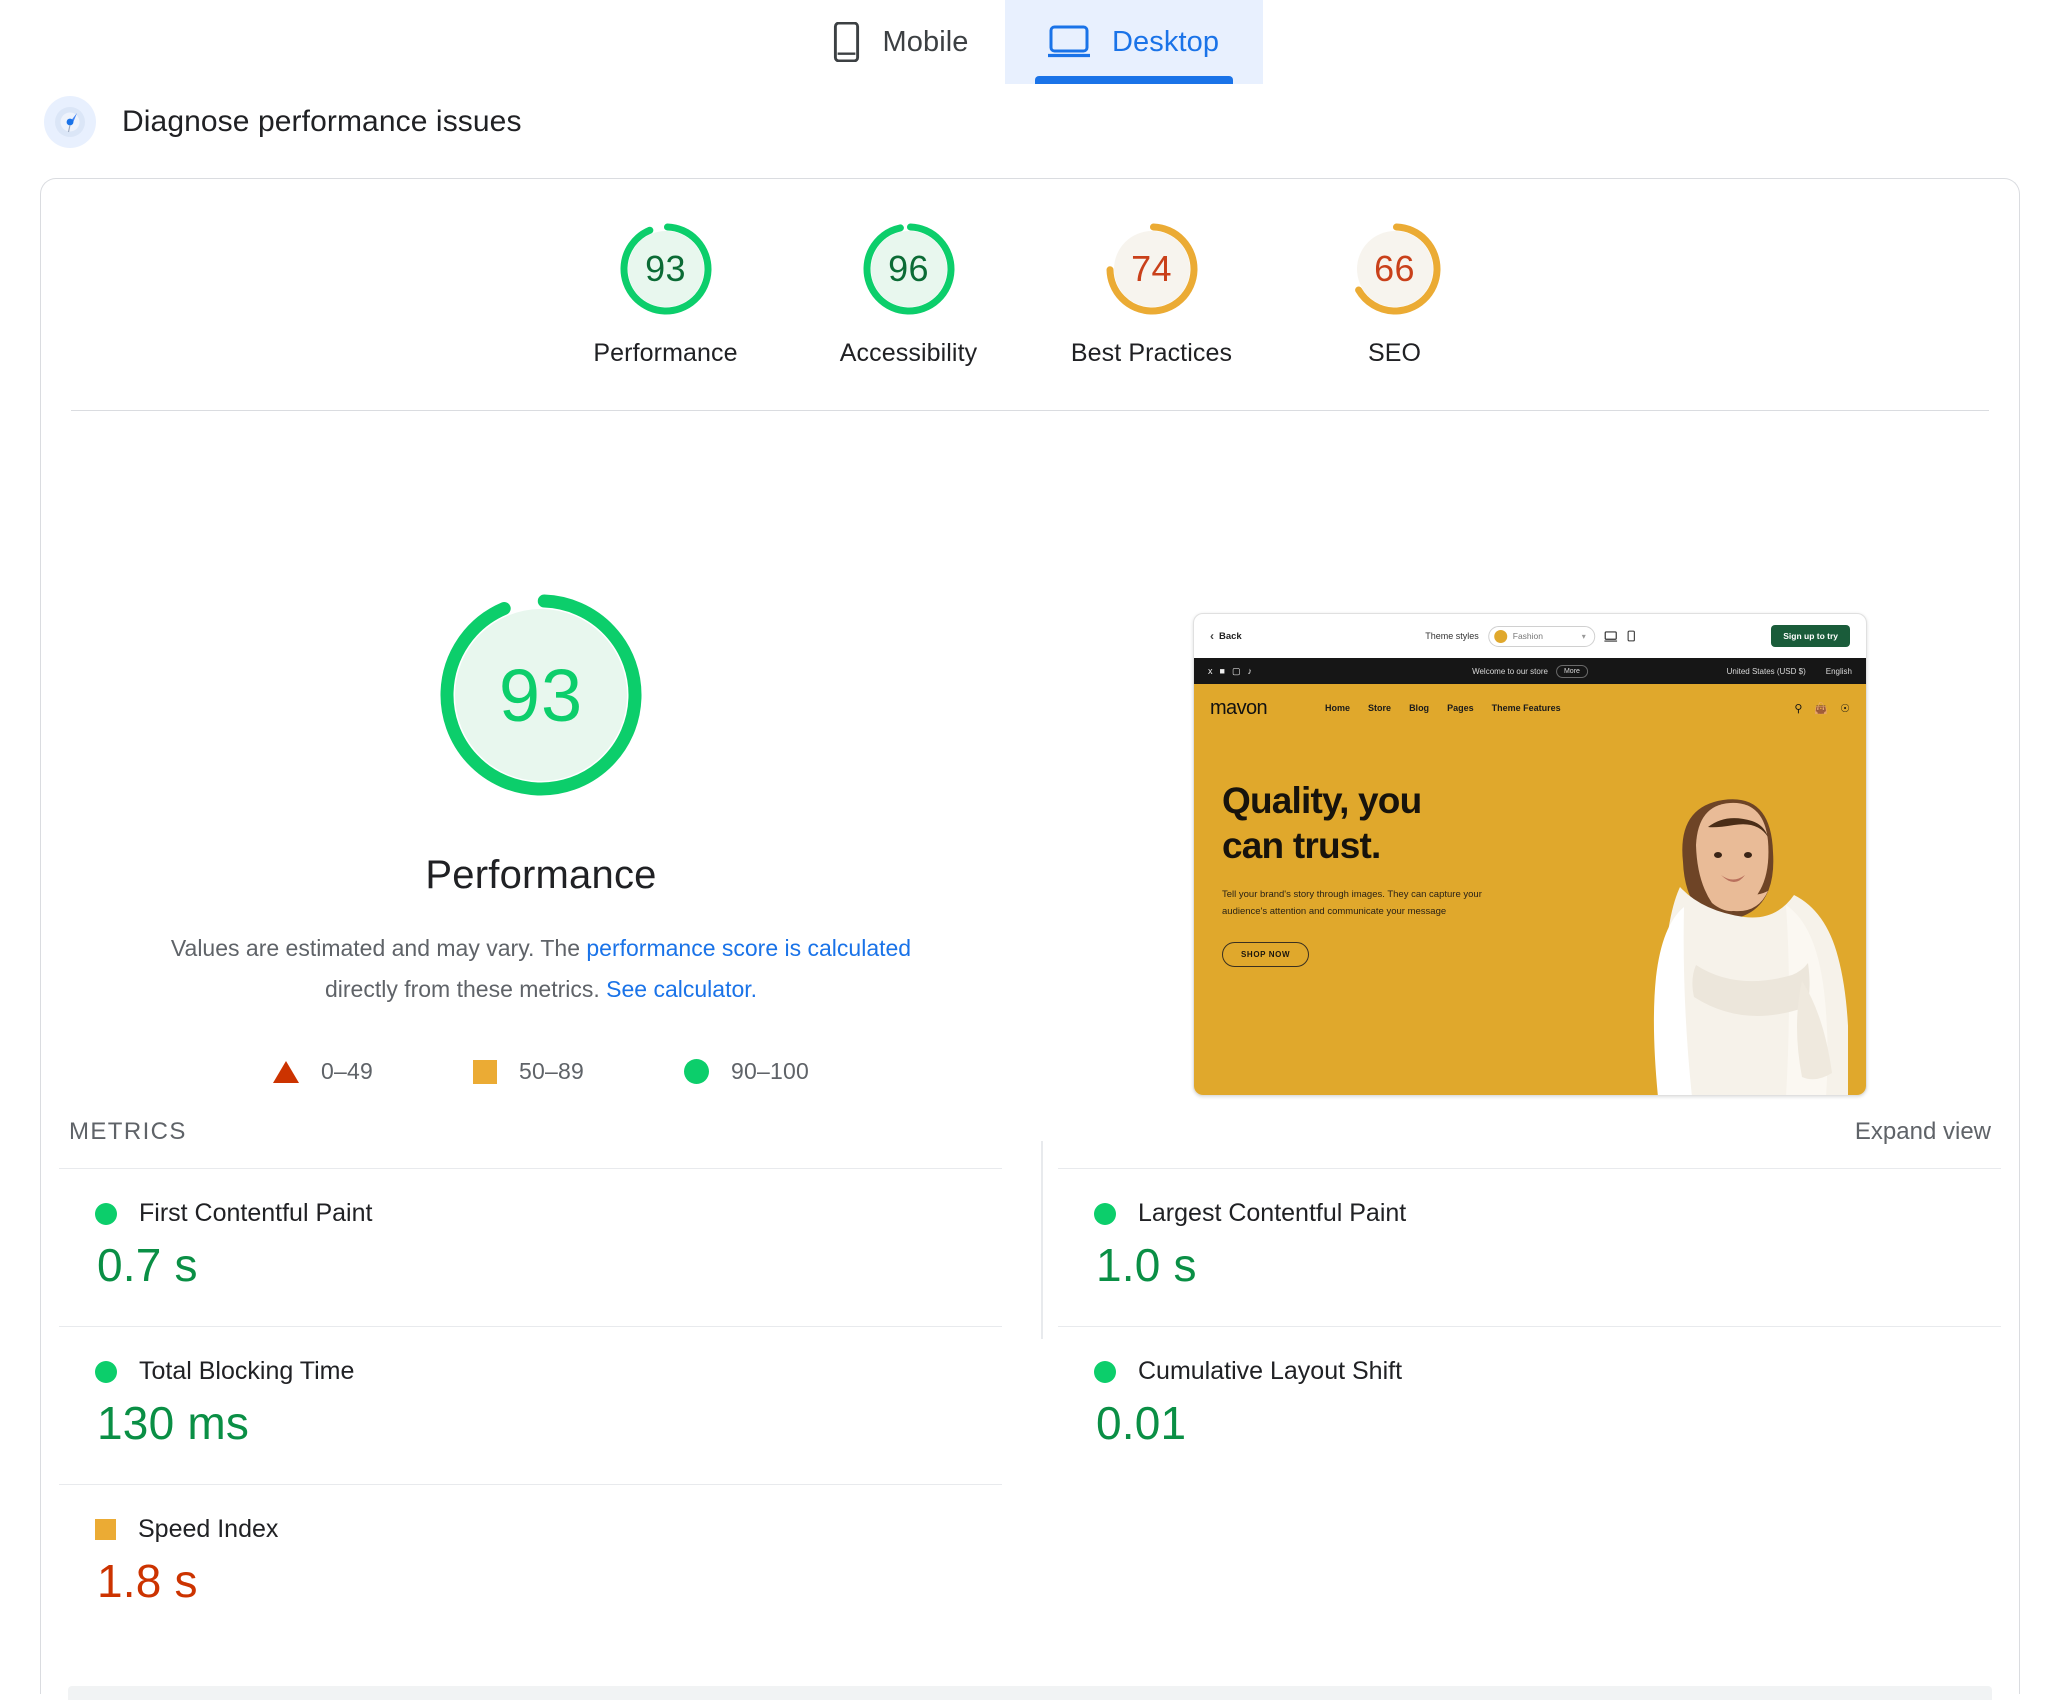  What do you see at coordinates (530, 1563) in the screenshot?
I see `metric-speed-index: Speed Index 1.8 s` at bounding box center [530, 1563].